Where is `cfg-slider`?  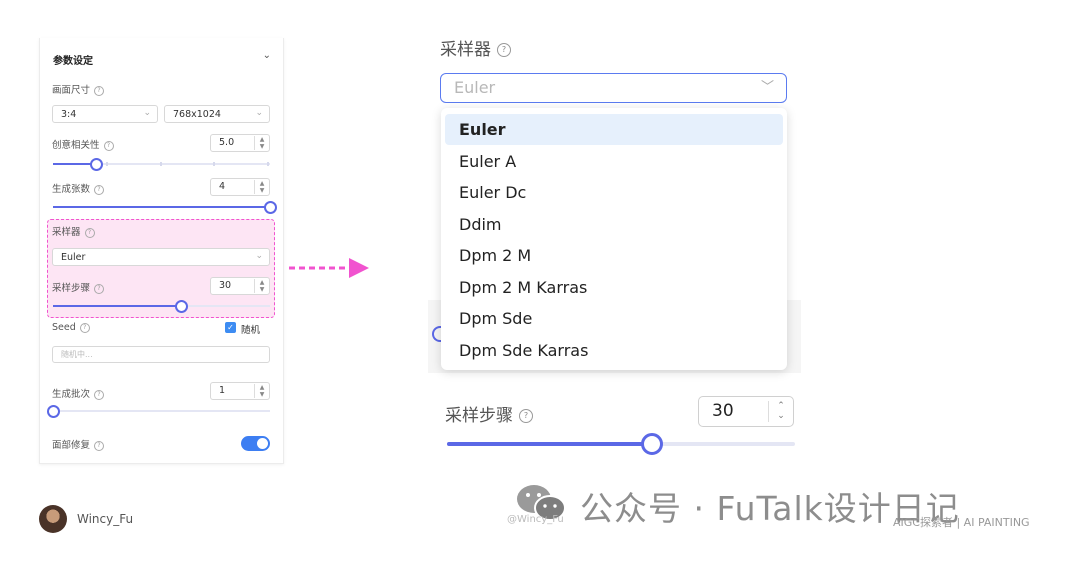 cfg-slider is located at coordinates (161, 164).